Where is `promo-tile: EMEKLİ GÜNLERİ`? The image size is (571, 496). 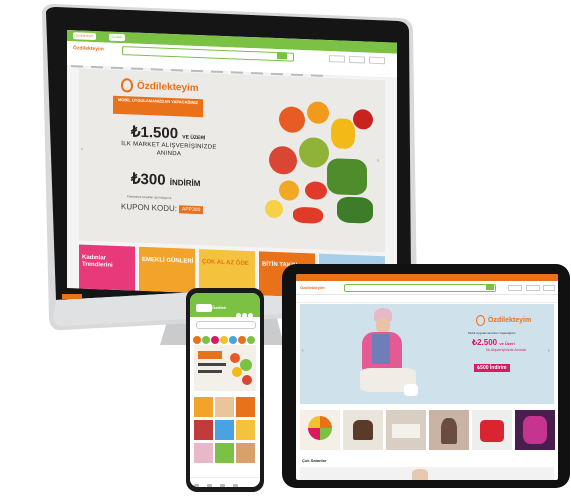 promo-tile: EMEKLİ GÜNLERİ is located at coordinates (167, 269).